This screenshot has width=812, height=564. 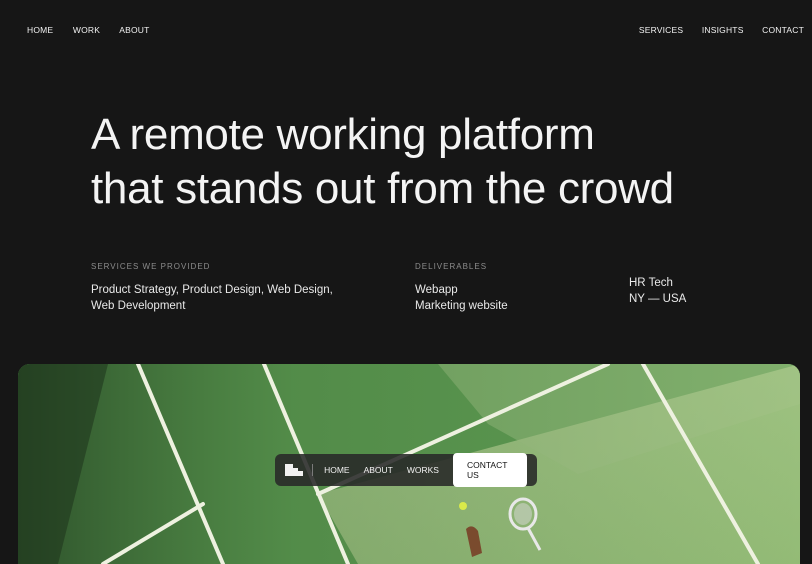 I want to click on nav-services-link: SERVICES, so click(x=661, y=30).